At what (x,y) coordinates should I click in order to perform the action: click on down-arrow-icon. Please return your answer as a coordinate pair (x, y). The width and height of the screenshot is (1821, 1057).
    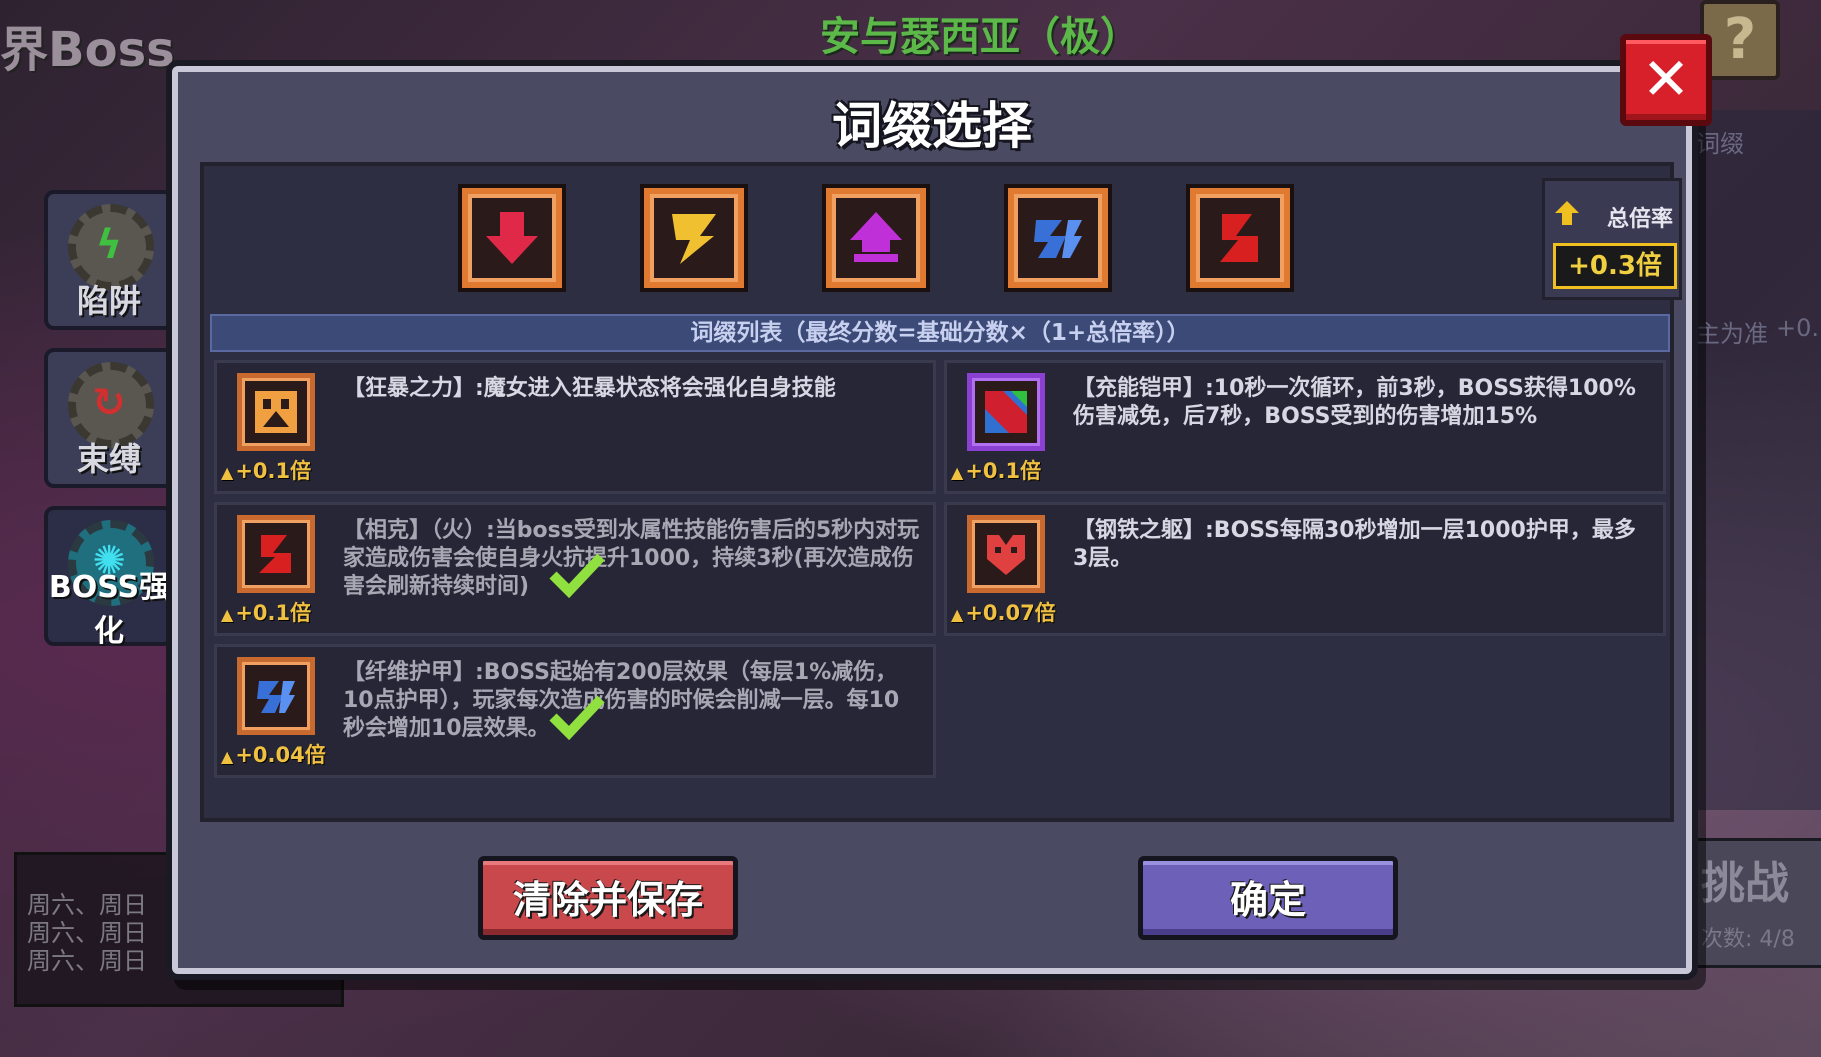
    Looking at the image, I should click on (512, 238).